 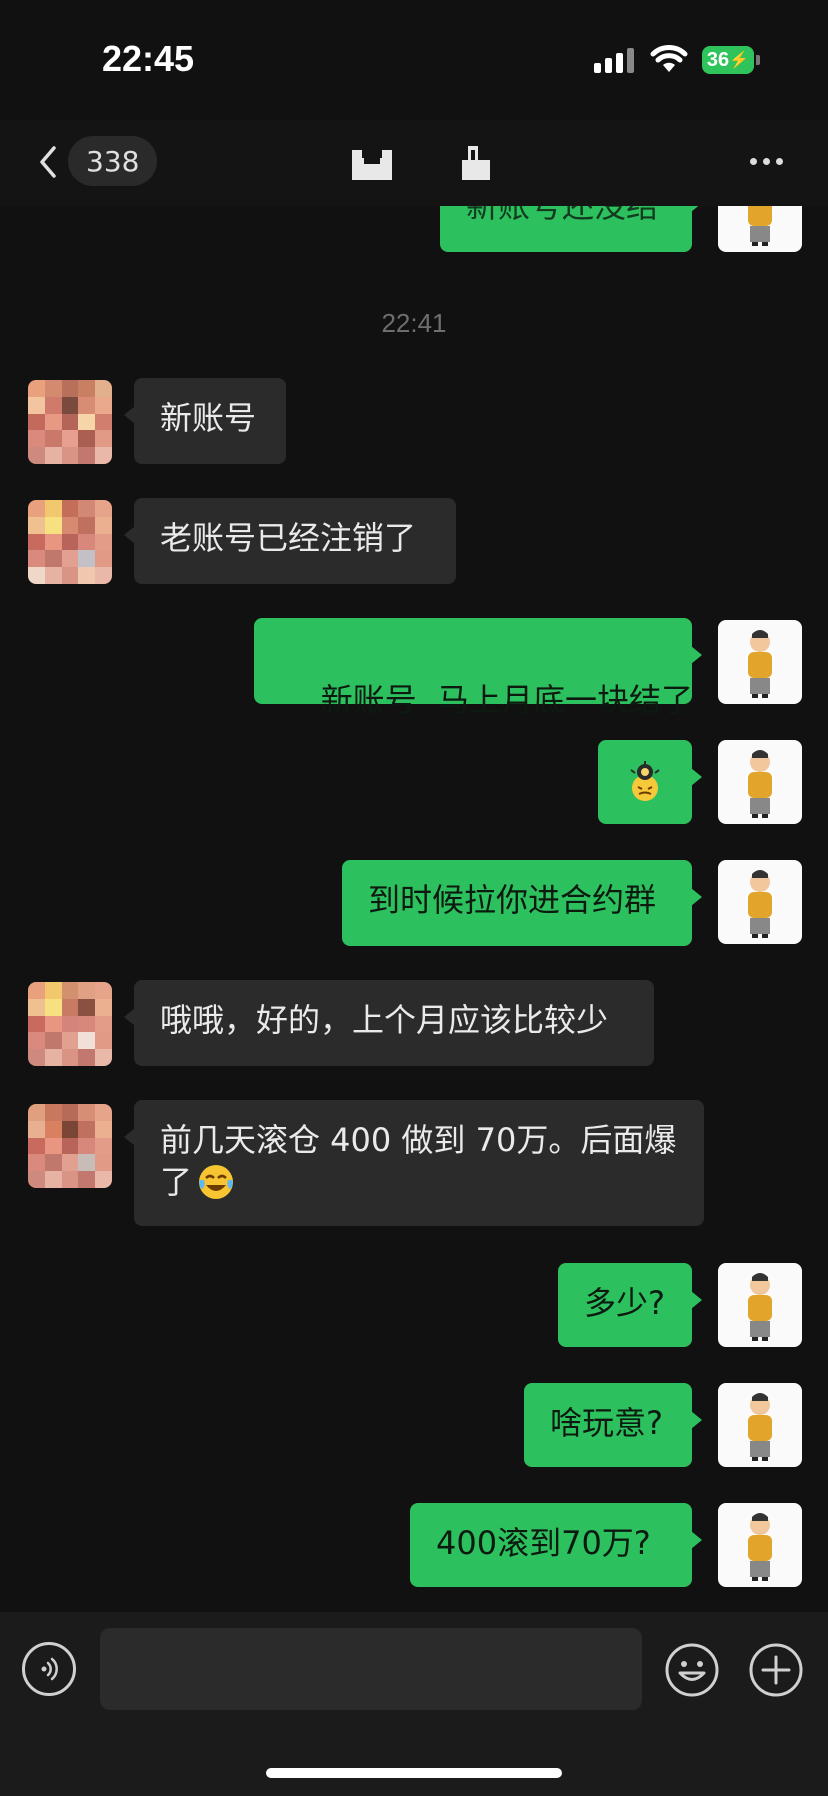 I want to click on message-bubble: 哦哦，好的，上个月应该比较少, so click(x=389, y=1023).